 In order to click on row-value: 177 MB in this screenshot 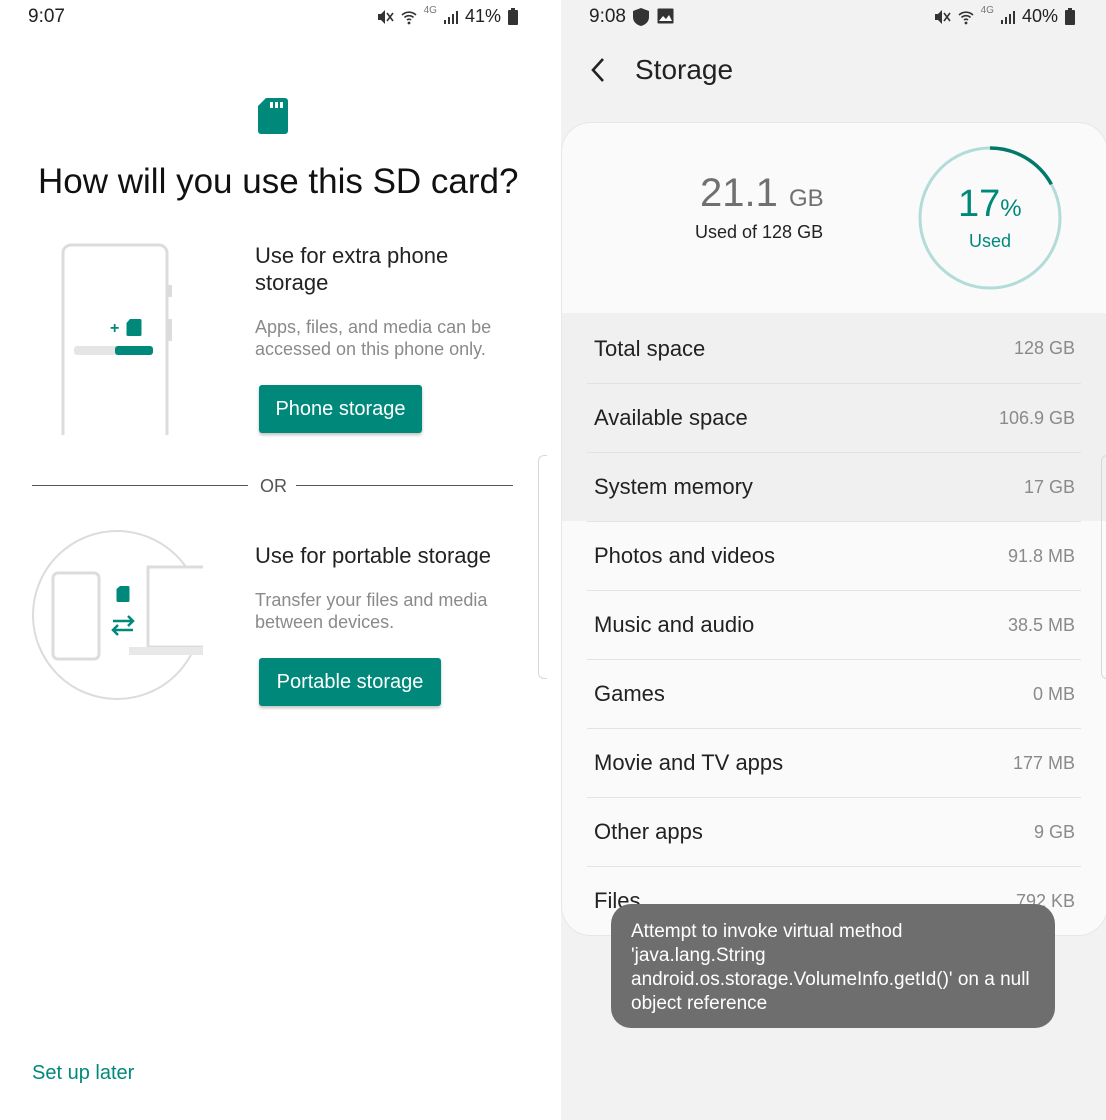, I will do `click(1043, 762)`.